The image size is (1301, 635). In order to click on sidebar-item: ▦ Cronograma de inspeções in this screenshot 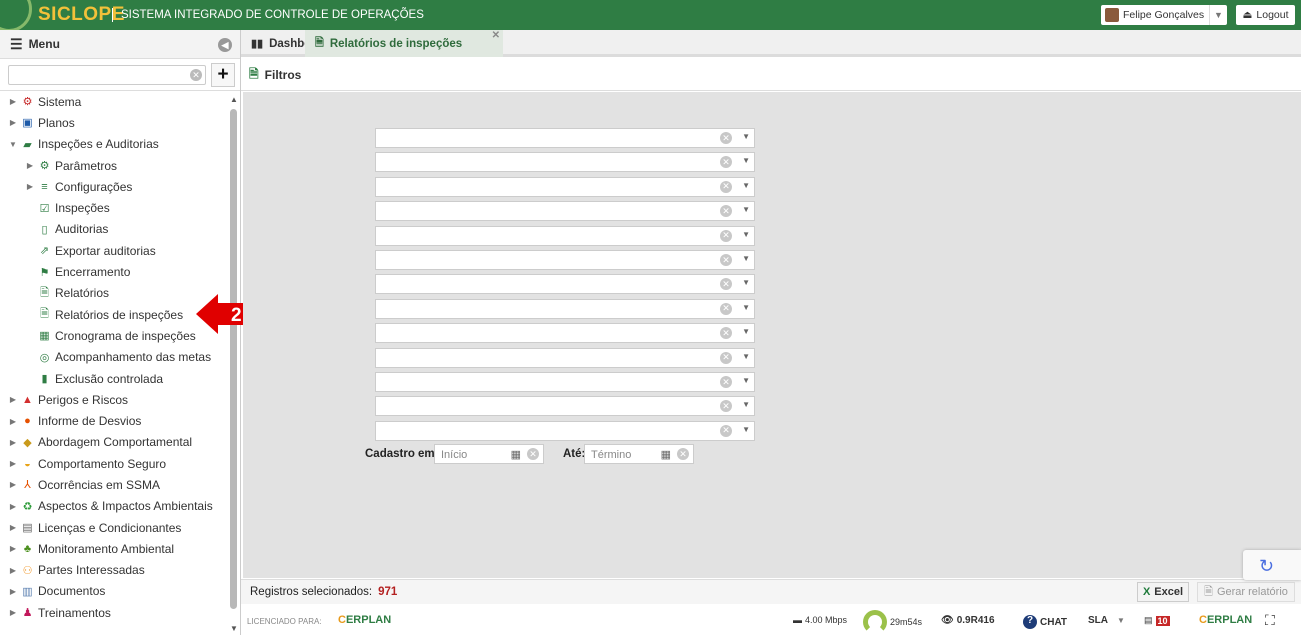, I will do `click(114, 335)`.